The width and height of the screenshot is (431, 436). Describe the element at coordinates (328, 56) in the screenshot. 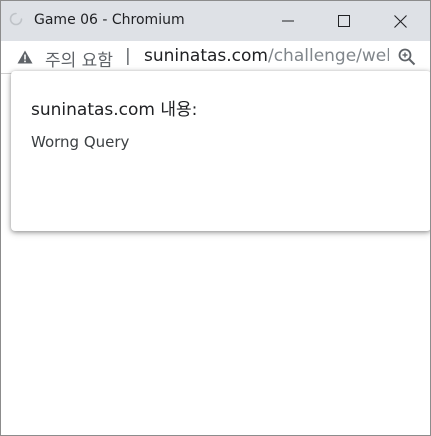

I see `url-path: /challenge/web0` at that location.